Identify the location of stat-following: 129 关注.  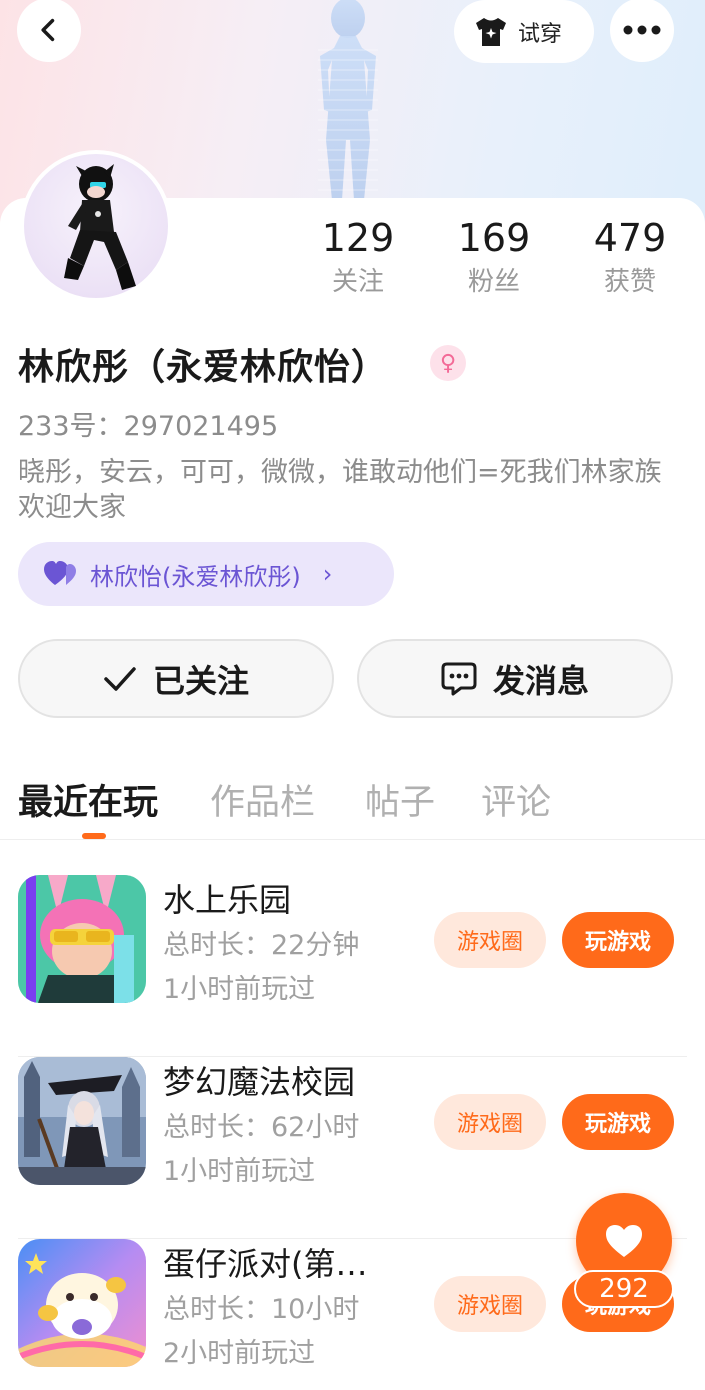
(358, 258).